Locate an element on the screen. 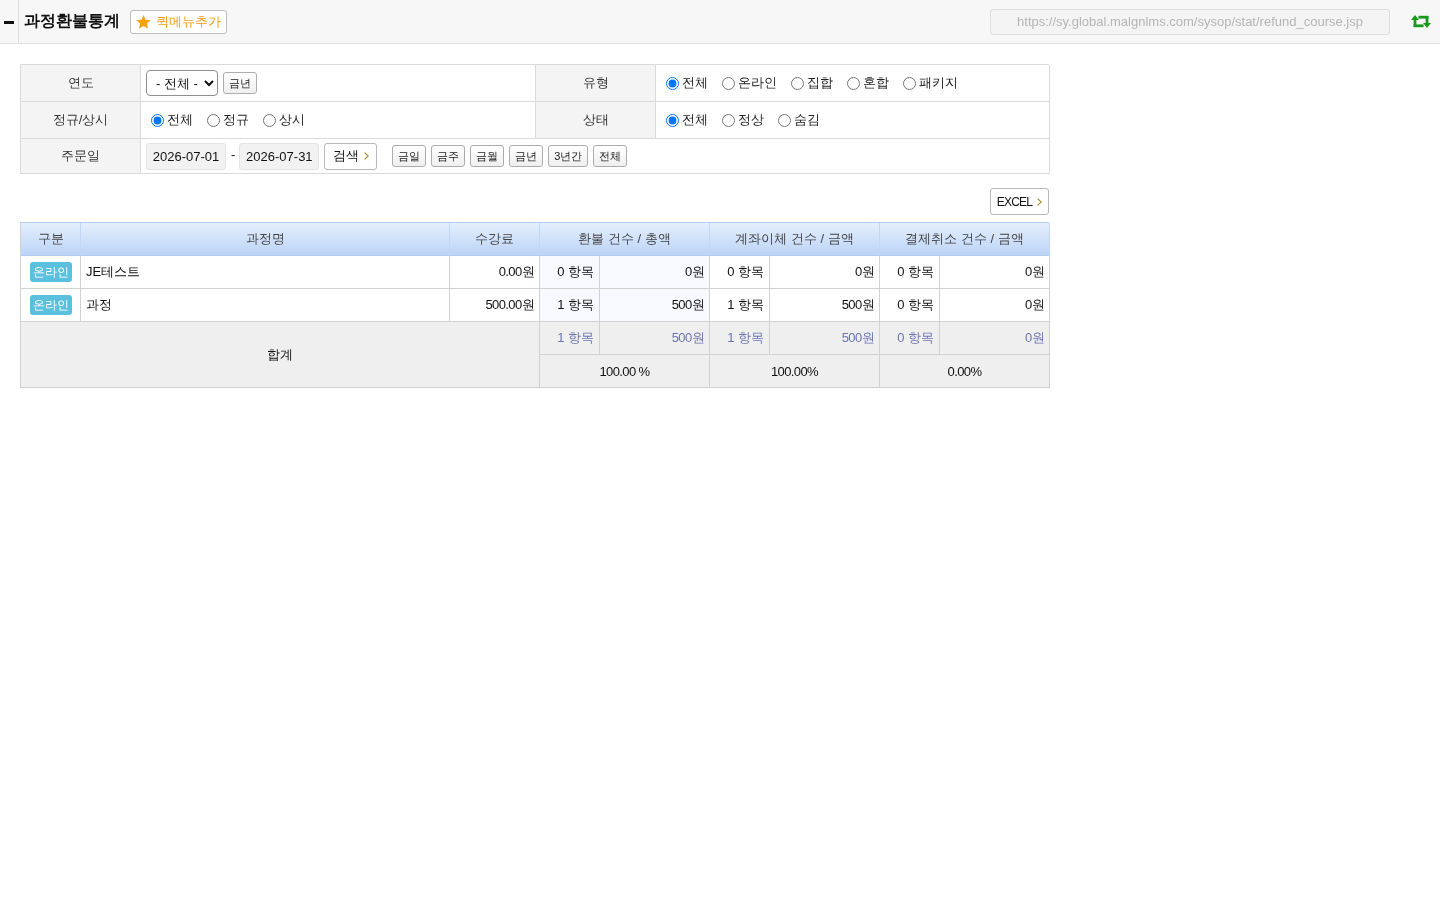 The width and height of the screenshot is (1440, 900). star-icon is located at coordinates (143, 21).